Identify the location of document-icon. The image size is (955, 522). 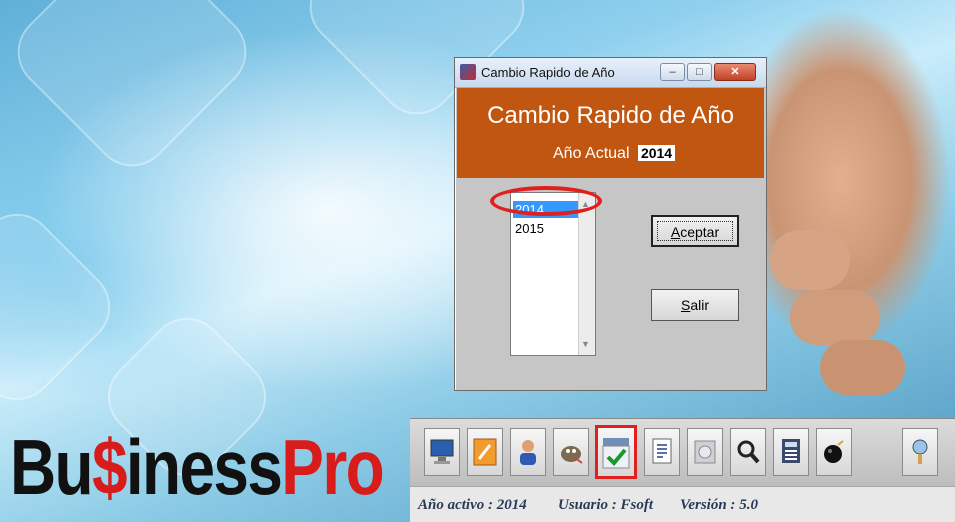
(662, 452).